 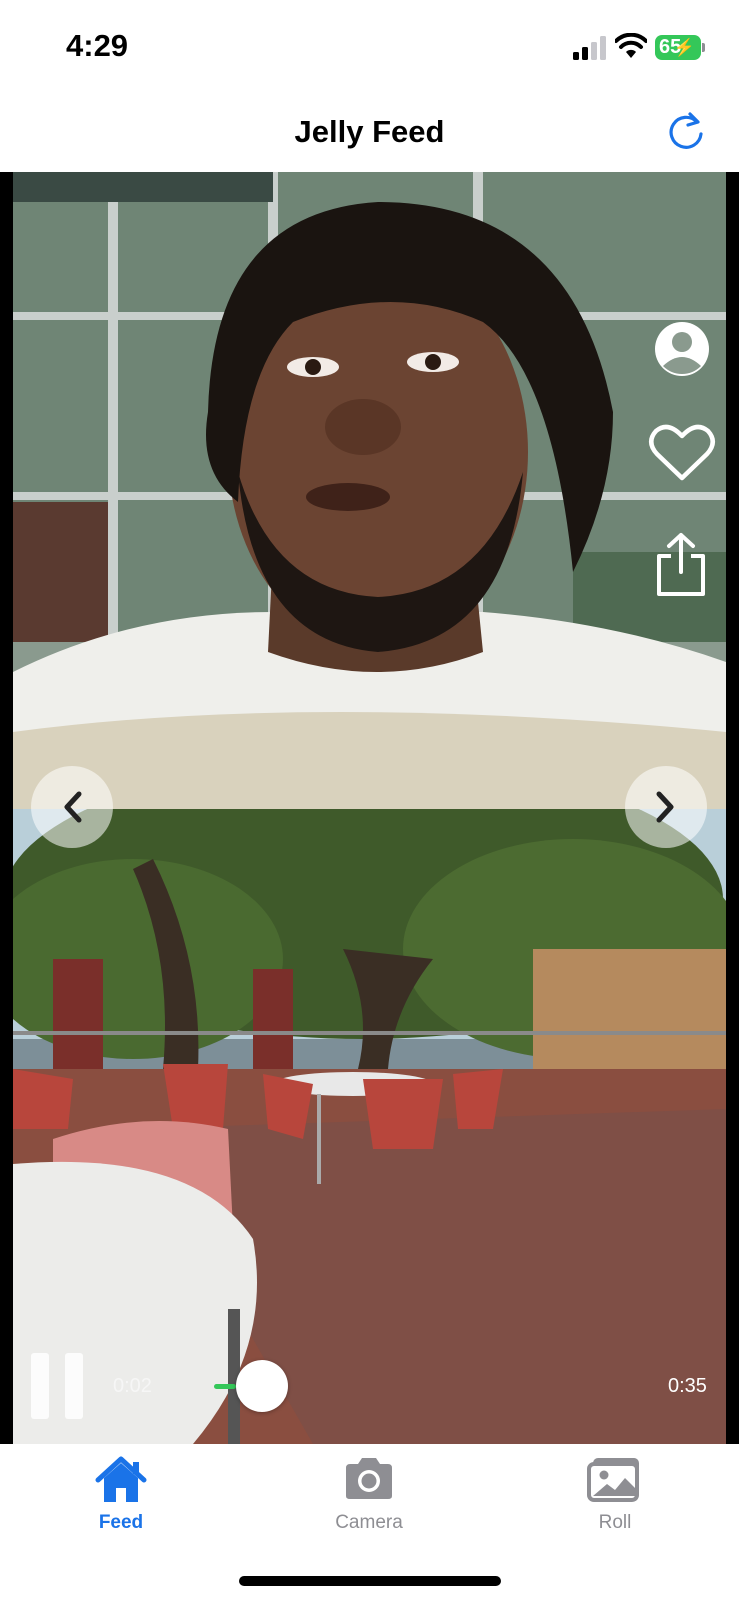 I want to click on tab-camera: Camera, so click(x=369, y=1499).